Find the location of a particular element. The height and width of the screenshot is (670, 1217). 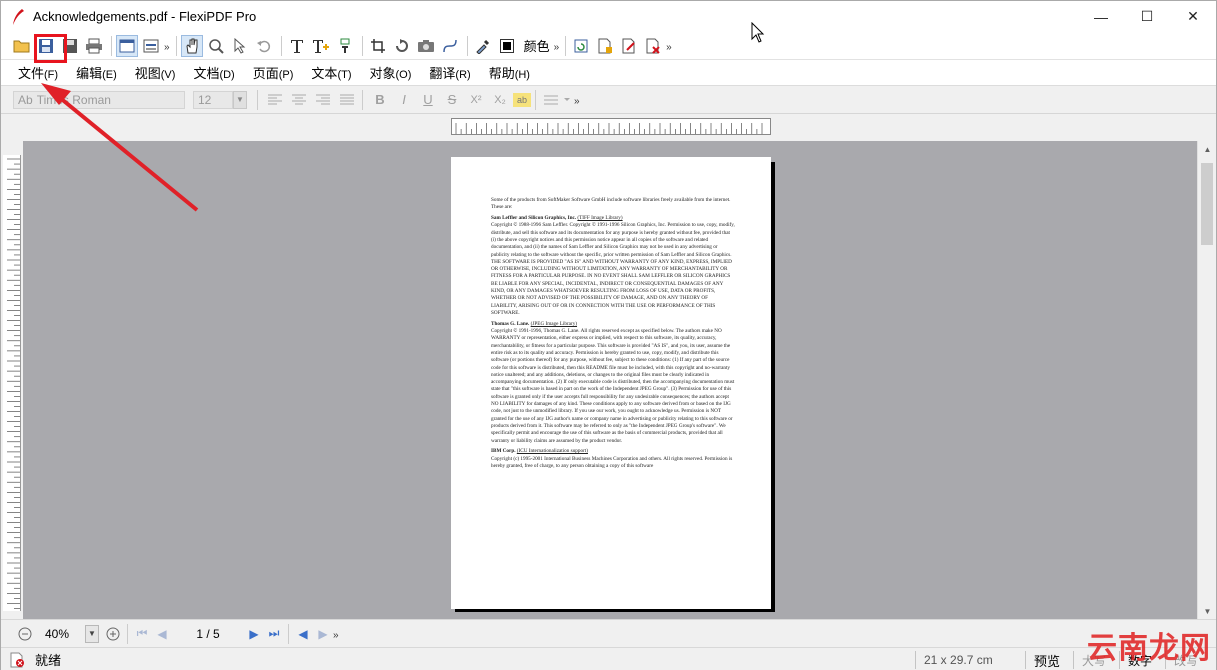

ruler-corner is located at coordinates (12, 148).